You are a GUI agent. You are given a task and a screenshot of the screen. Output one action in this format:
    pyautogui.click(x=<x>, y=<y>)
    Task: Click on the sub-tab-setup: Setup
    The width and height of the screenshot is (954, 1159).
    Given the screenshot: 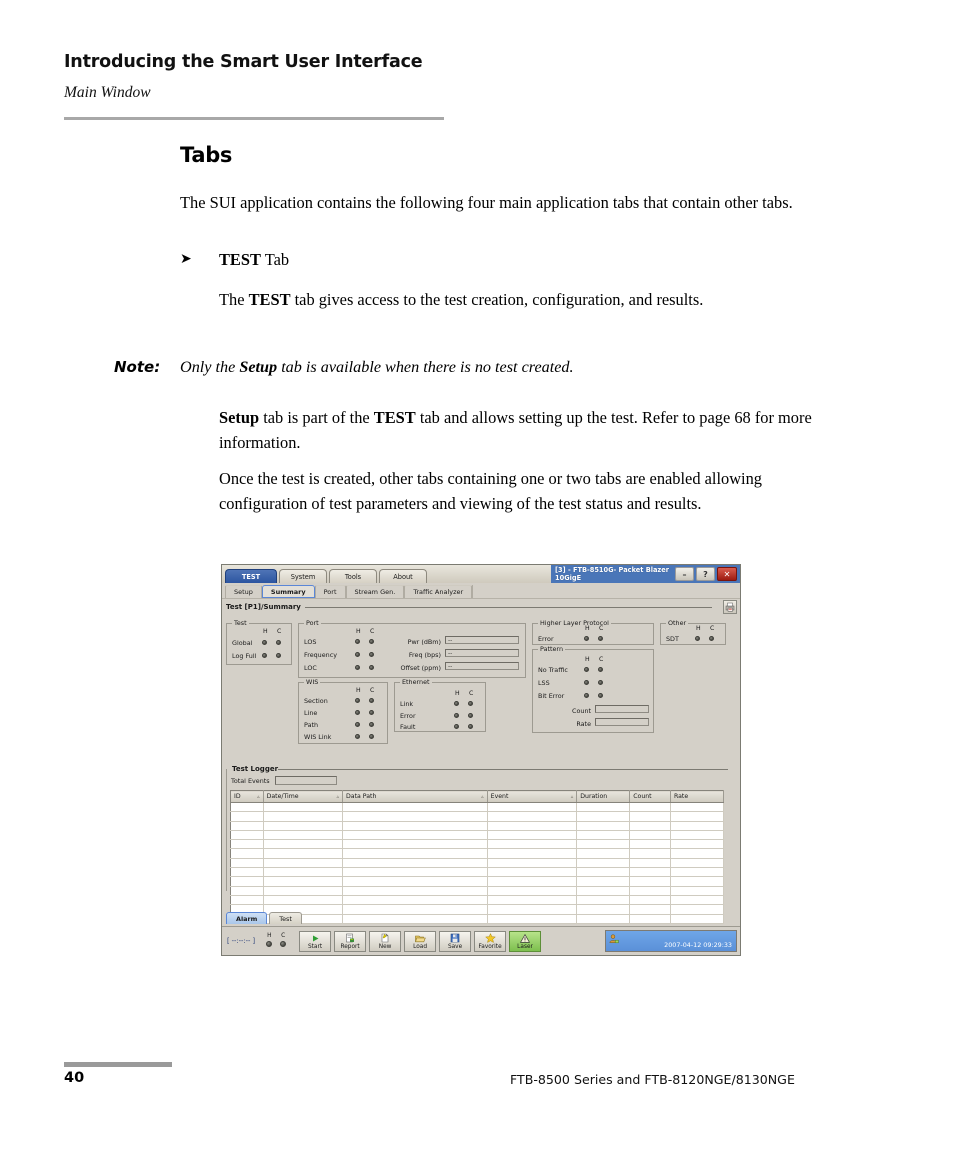 What is the action you would take?
    pyautogui.click(x=243, y=591)
    